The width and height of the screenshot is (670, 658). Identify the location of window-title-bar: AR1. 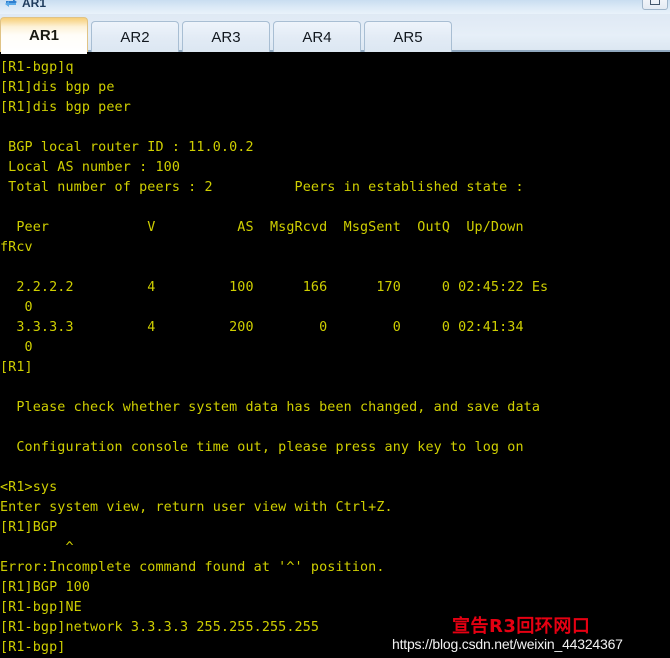
(335, 7).